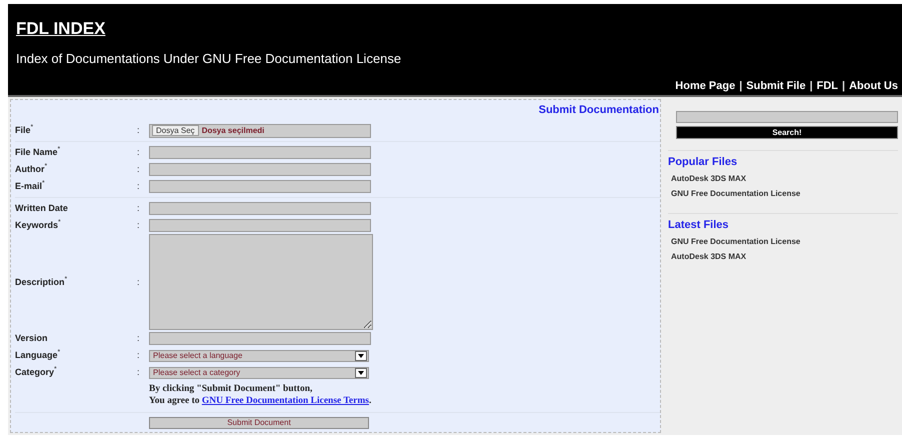  I want to click on nav-link: Submit File, so click(776, 86).